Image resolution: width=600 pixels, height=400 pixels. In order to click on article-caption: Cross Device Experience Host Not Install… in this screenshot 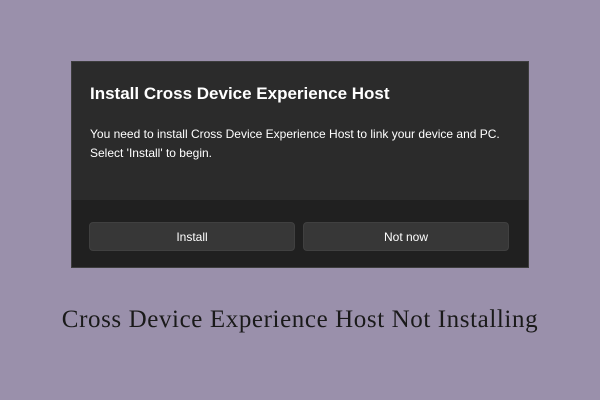, I will do `click(300, 319)`.